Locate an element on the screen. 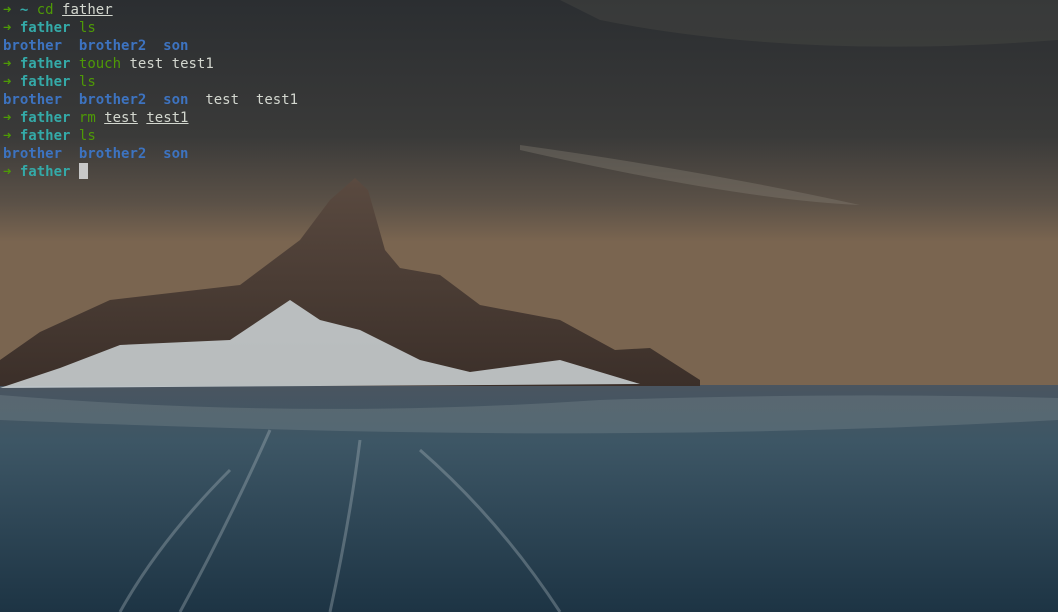 The width and height of the screenshot is (1058, 612). prompt-line: ➜ ~ cd father is located at coordinates (530, 10).